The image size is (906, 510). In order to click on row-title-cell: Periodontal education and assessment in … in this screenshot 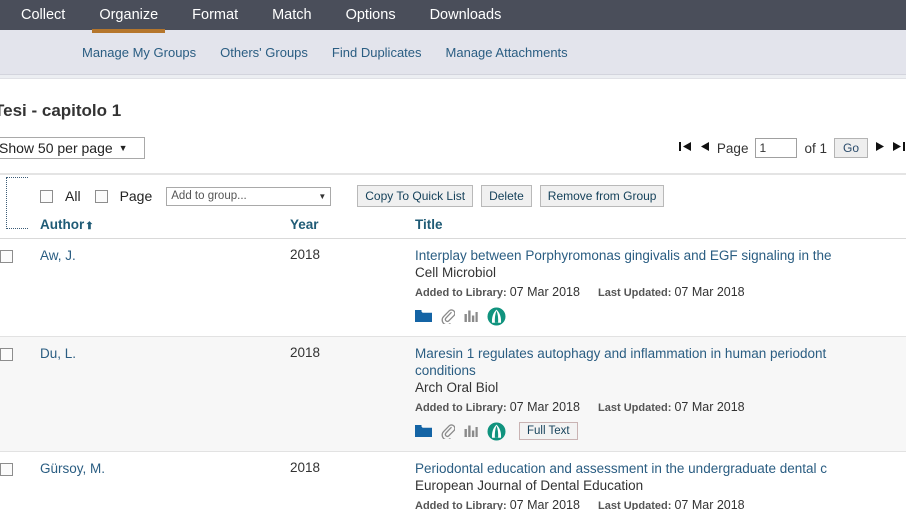, I will do `click(660, 485)`.